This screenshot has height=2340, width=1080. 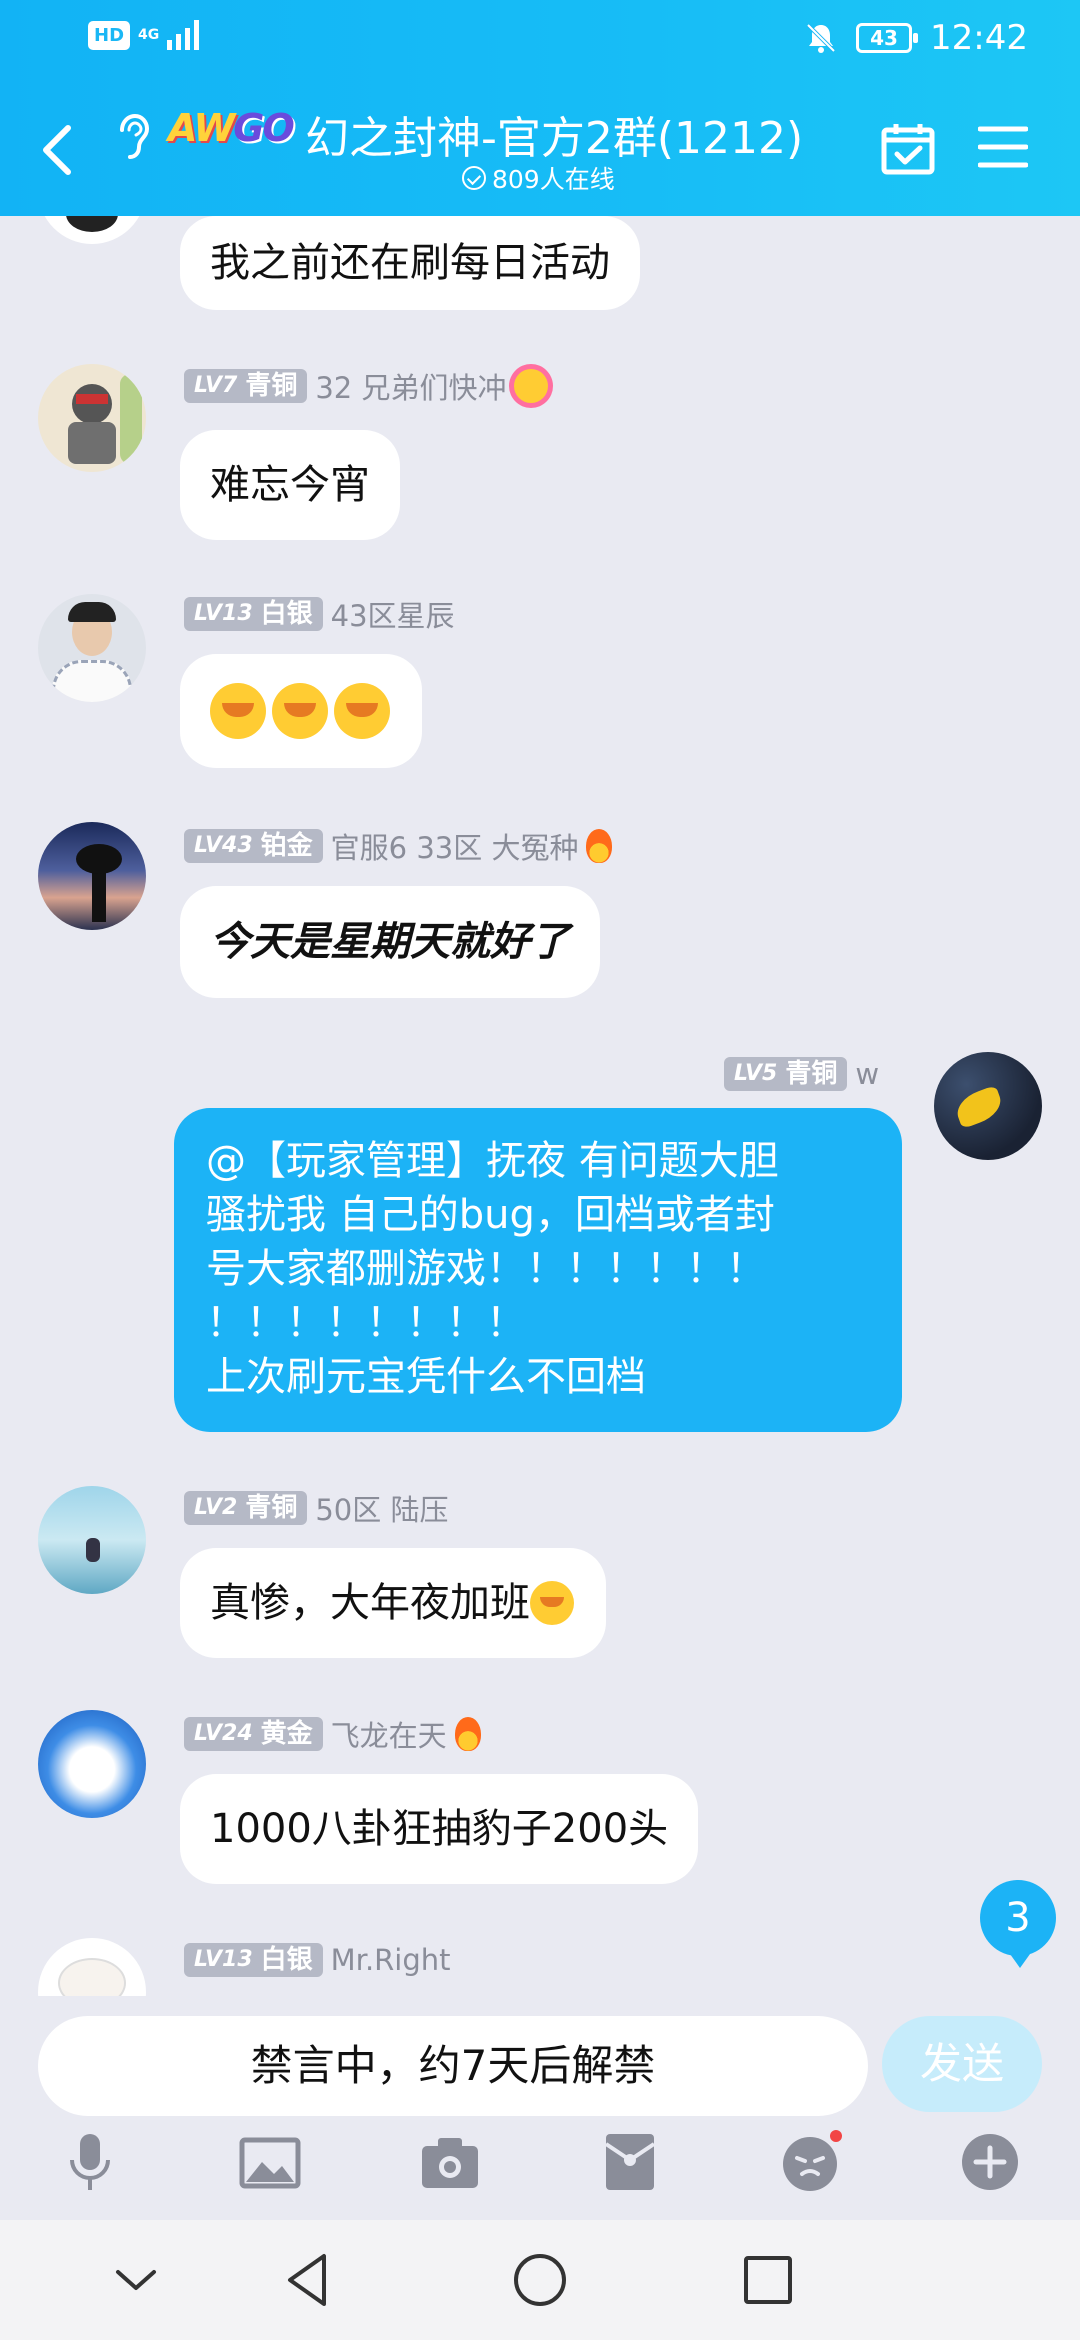 What do you see at coordinates (450, 2162) in the screenshot?
I see `camera-icon` at bounding box center [450, 2162].